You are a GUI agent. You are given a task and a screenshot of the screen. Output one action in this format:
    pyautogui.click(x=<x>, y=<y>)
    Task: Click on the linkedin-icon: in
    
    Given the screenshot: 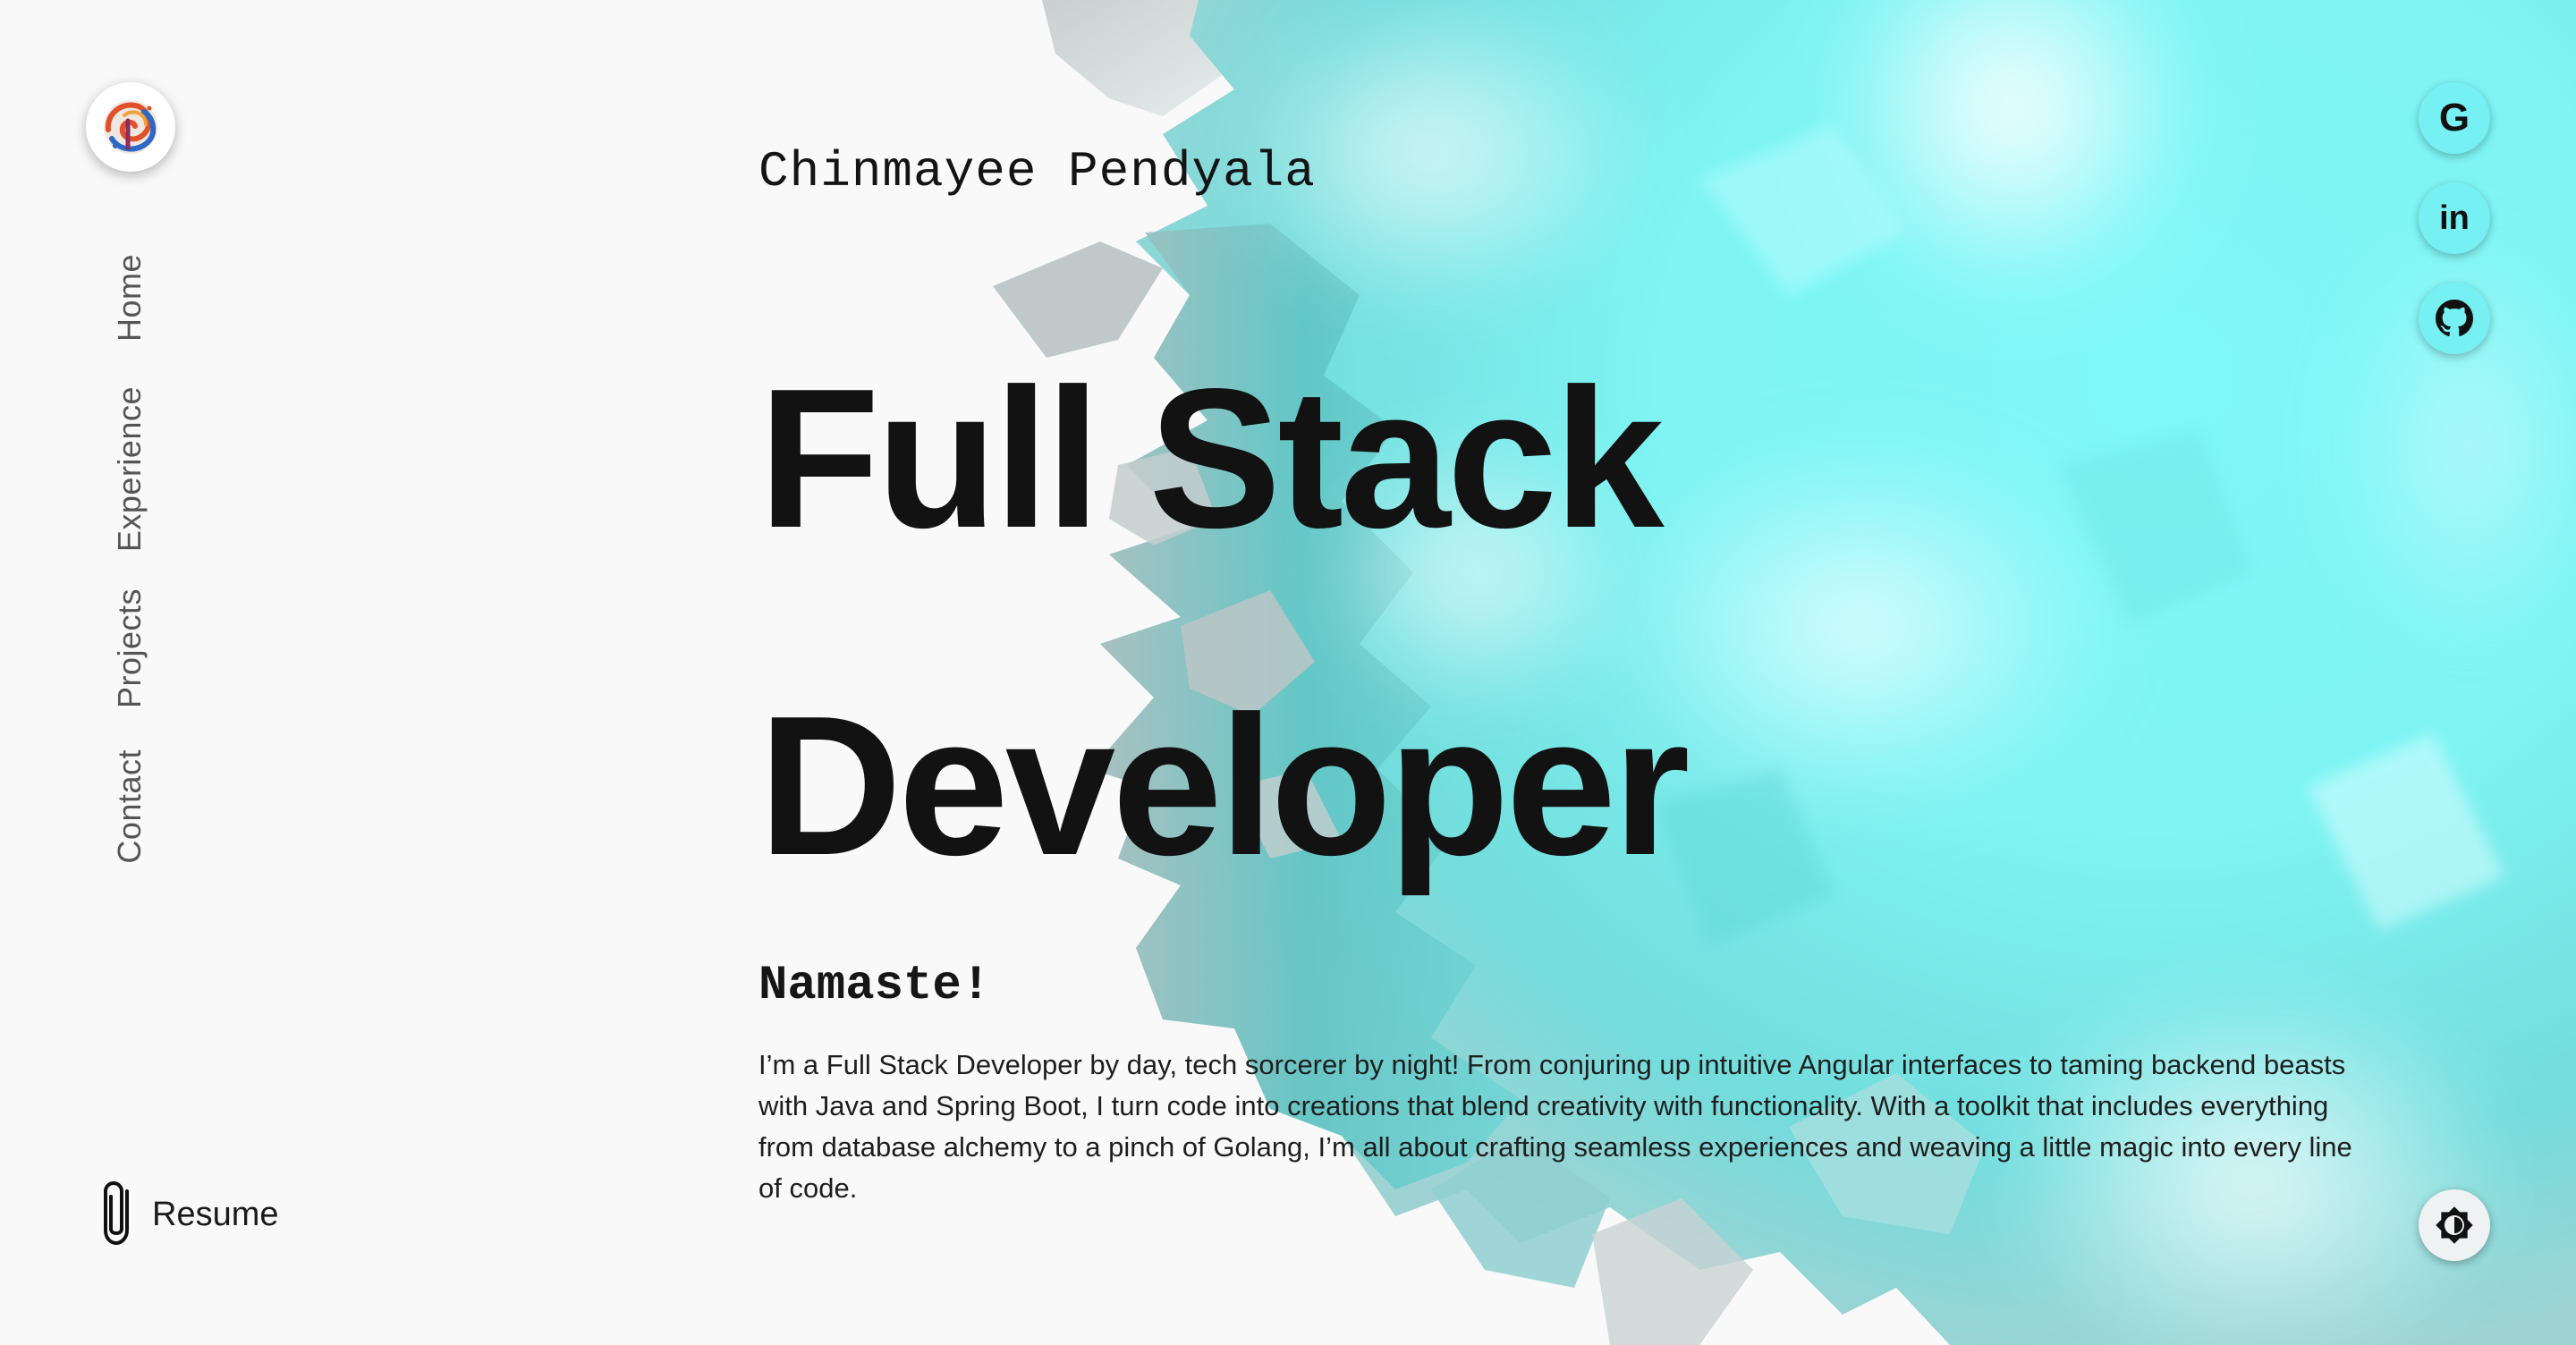 What is the action you would take?
    pyautogui.click(x=2454, y=218)
    